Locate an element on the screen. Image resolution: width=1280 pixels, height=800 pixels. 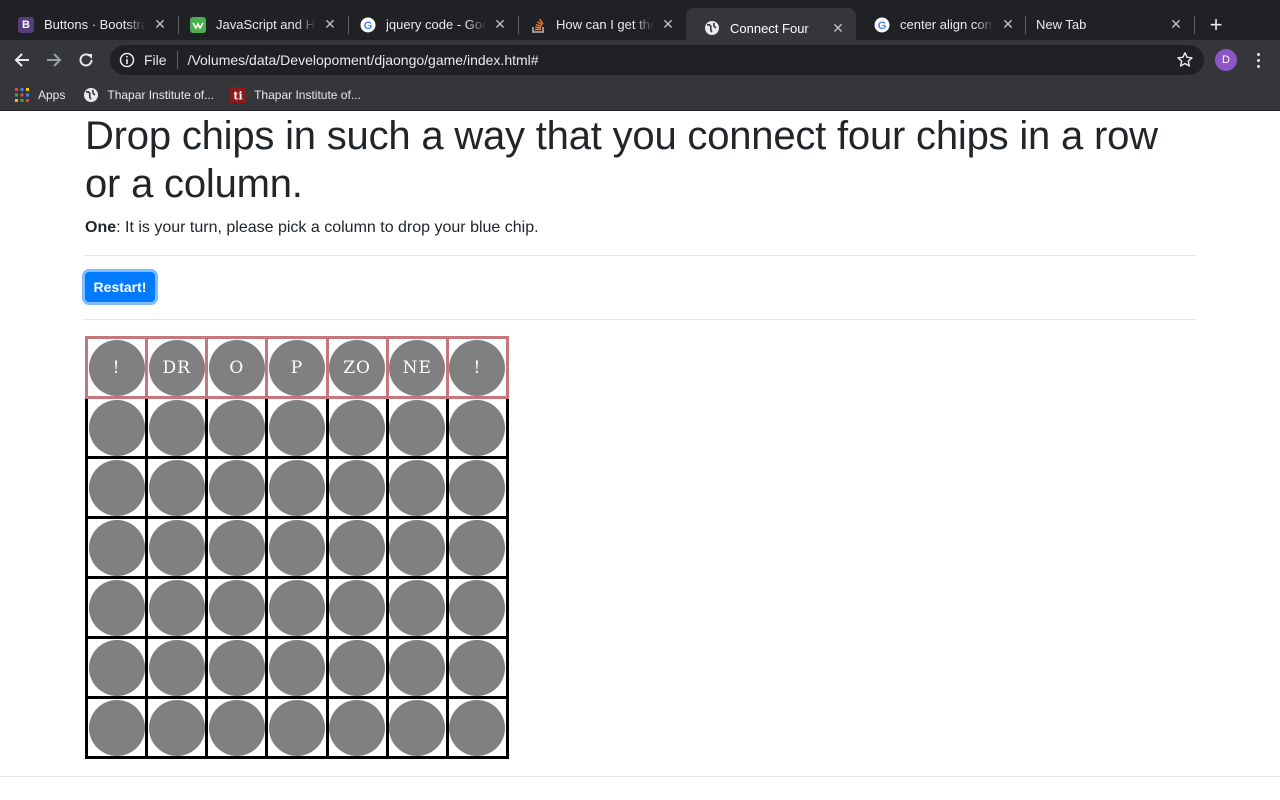
back-button is located at coordinates (22, 60).